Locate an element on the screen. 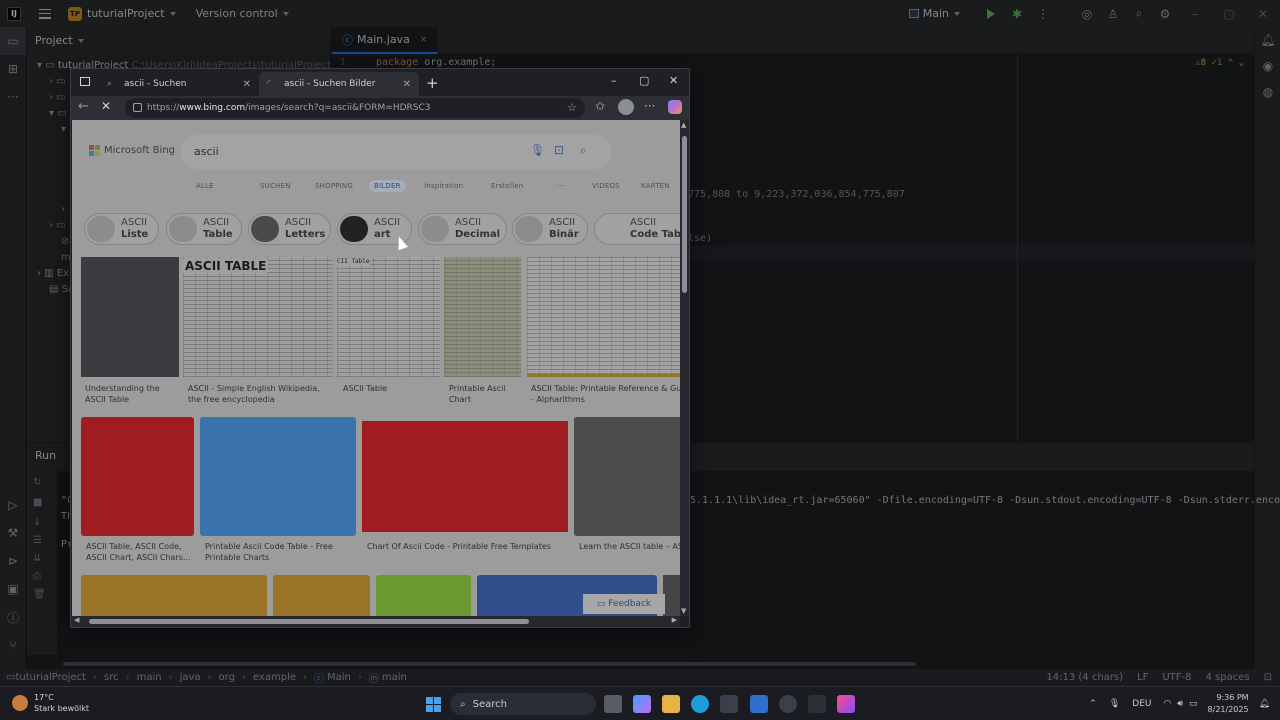 This screenshot has width=1280, height=720. chevron-up-icon: ⌃ is located at coordinates (1093, 704).